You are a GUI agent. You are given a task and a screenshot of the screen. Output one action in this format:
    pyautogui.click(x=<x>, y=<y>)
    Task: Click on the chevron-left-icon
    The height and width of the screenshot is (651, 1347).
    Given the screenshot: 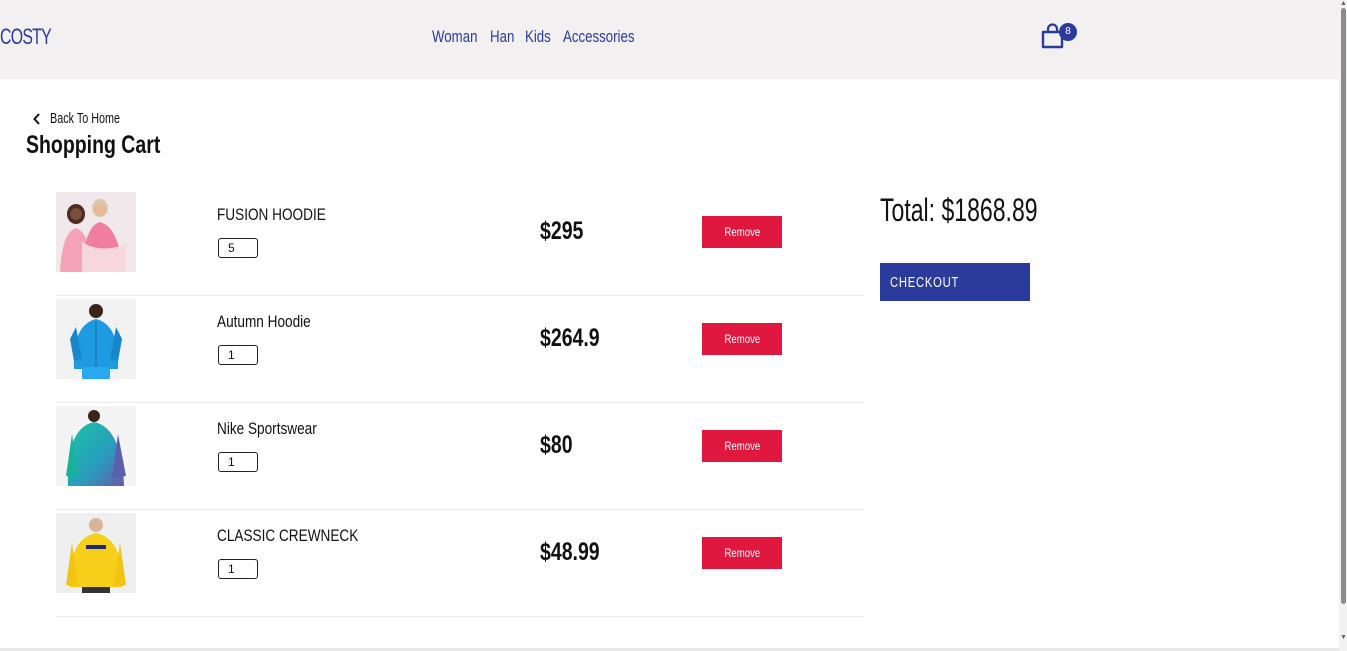 What is the action you would take?
    pyautogui.click(x=36, y=118)
    